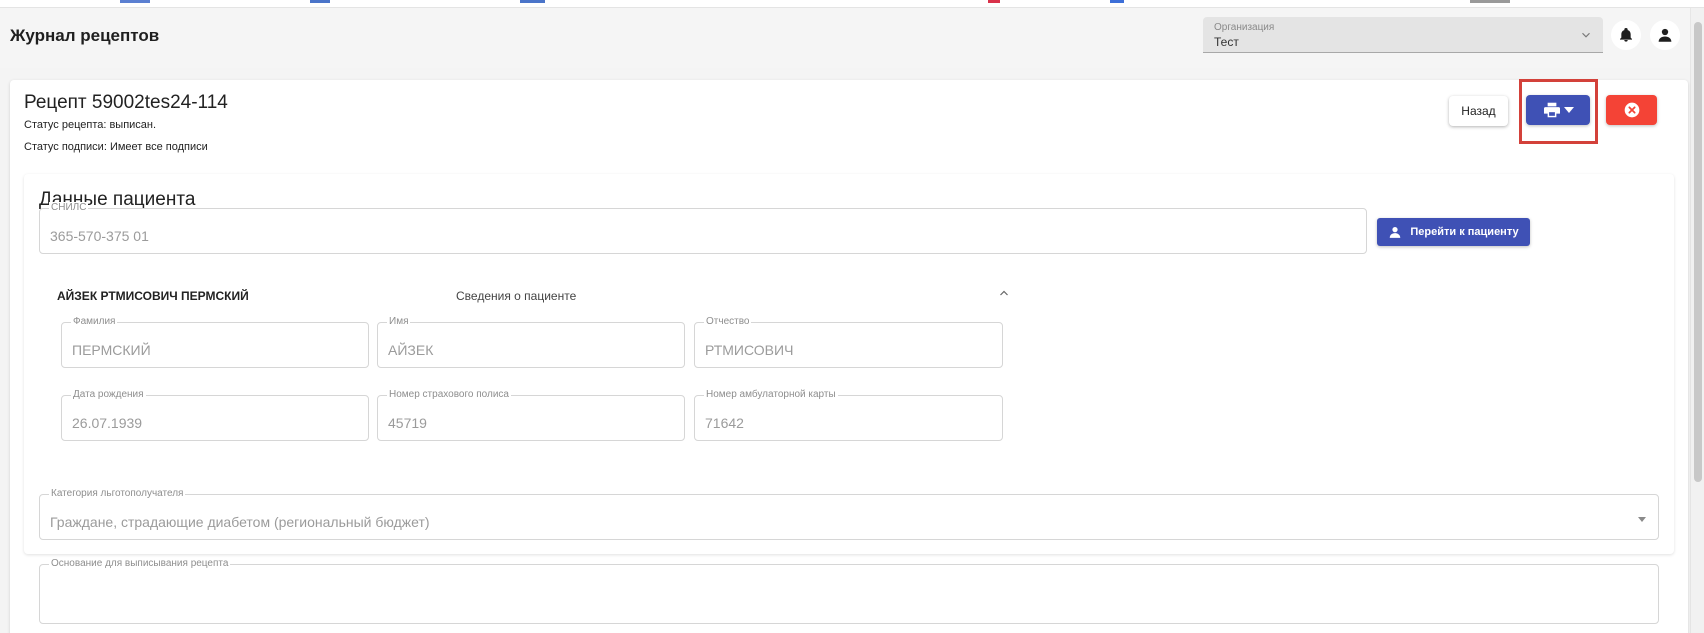 Image resolution: width=1704 pixels, height=633 pixels. Describe the element at coordinates (99, 236) in the screenshot. I see `snils-value: 365-570-375 01` at that location.